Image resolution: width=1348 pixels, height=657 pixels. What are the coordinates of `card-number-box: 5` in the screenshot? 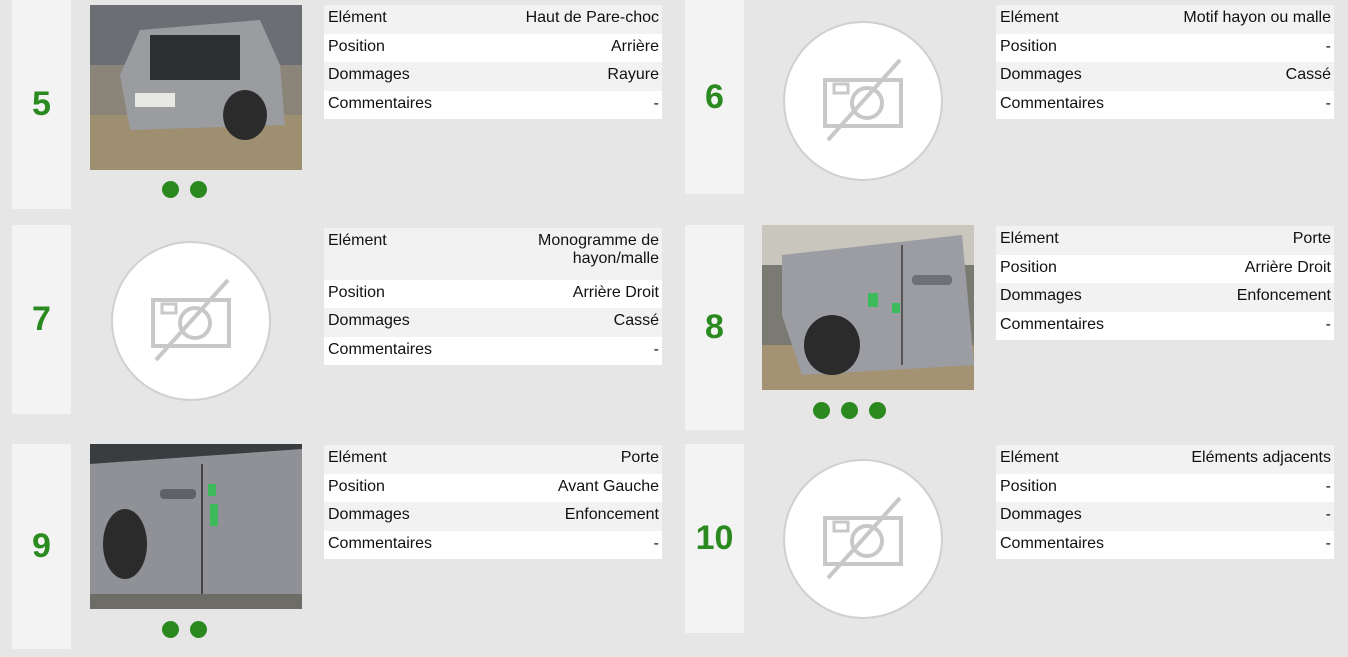 It's located at (41, 104).